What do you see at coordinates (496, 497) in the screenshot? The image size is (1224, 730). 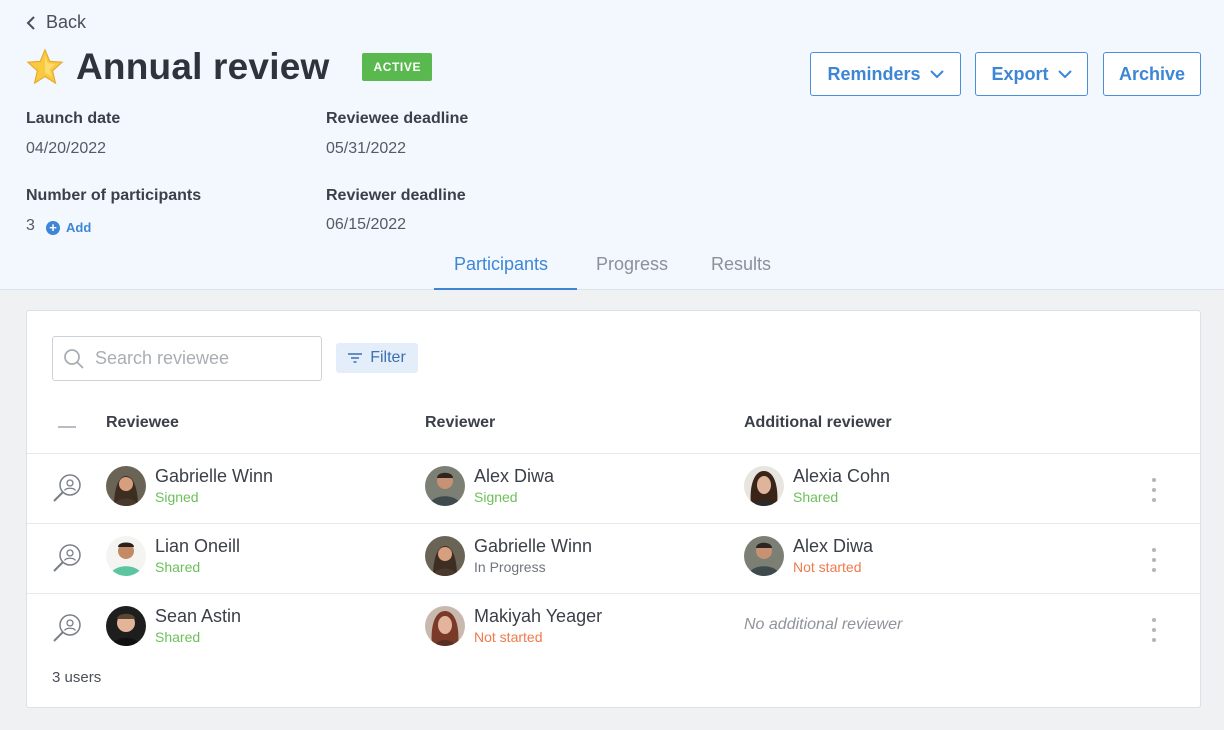 I see `reviewer-status: Signed` at bounding box center [496, 497].